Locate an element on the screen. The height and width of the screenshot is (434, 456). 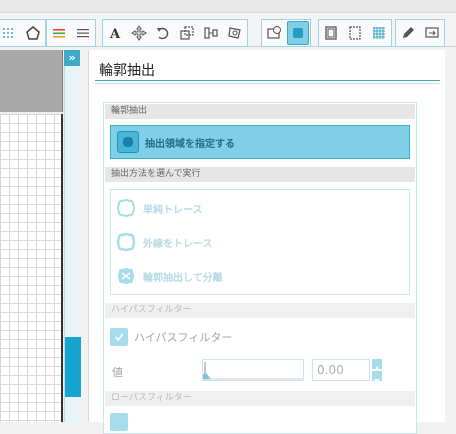
lowpass-checkbox is located at coordinates (119, 422).